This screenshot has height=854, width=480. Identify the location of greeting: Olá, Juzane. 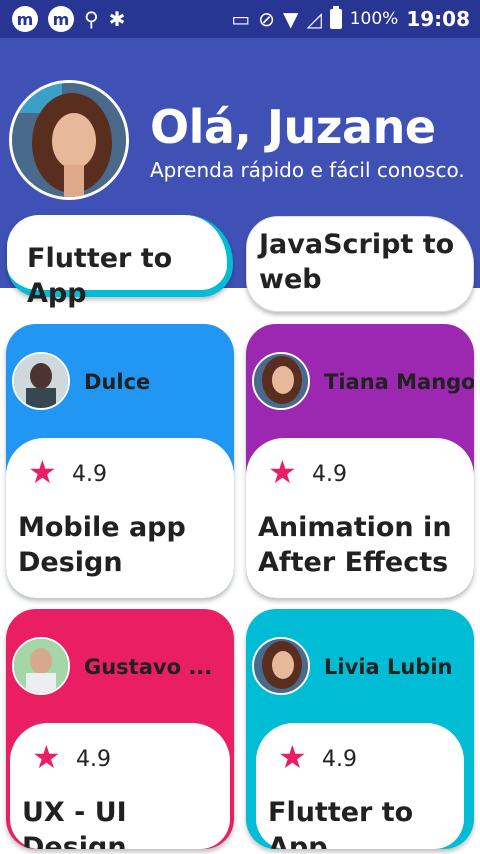
(293, 127).